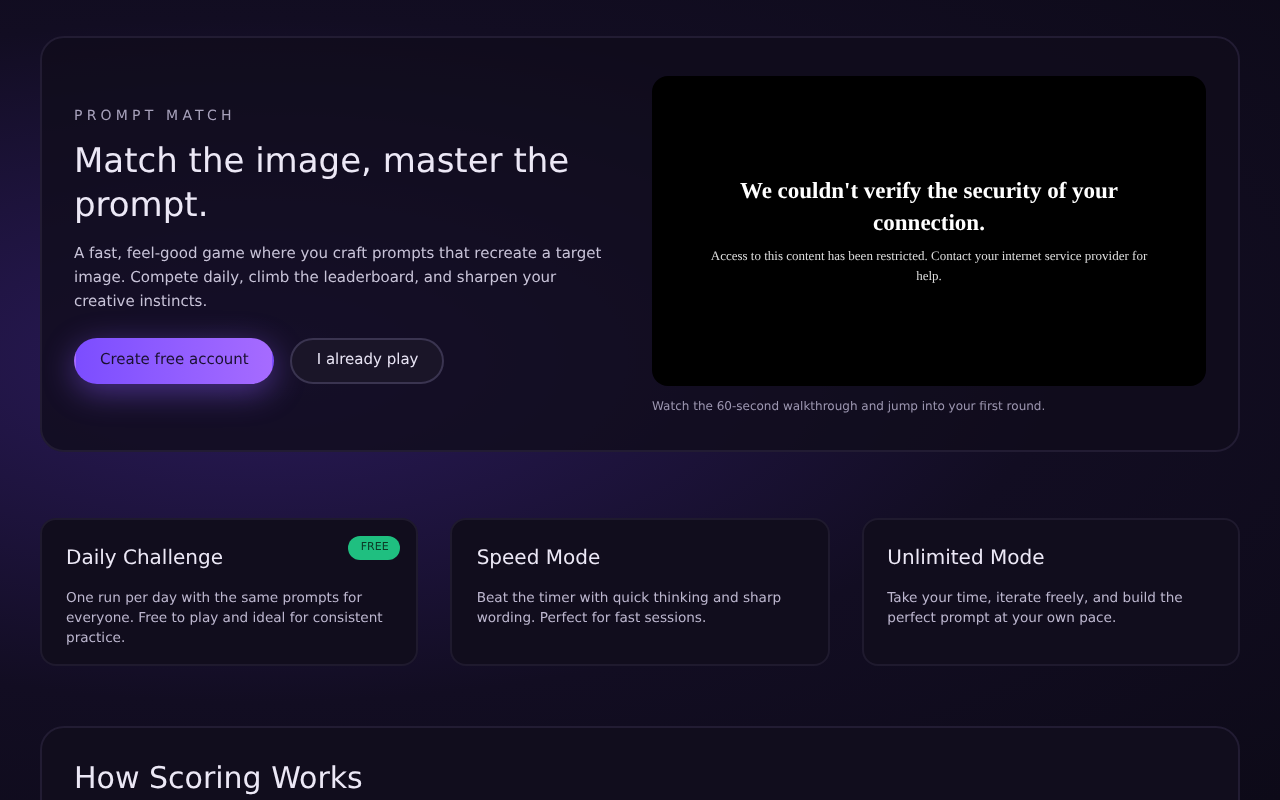 Image resolution: width=1280 pixels, height=800 pixels. Describe the element at coordinates (929, 208) in the screenshot. I see `embed-error-title: We couldn't verify the security of your connection.` at that location.